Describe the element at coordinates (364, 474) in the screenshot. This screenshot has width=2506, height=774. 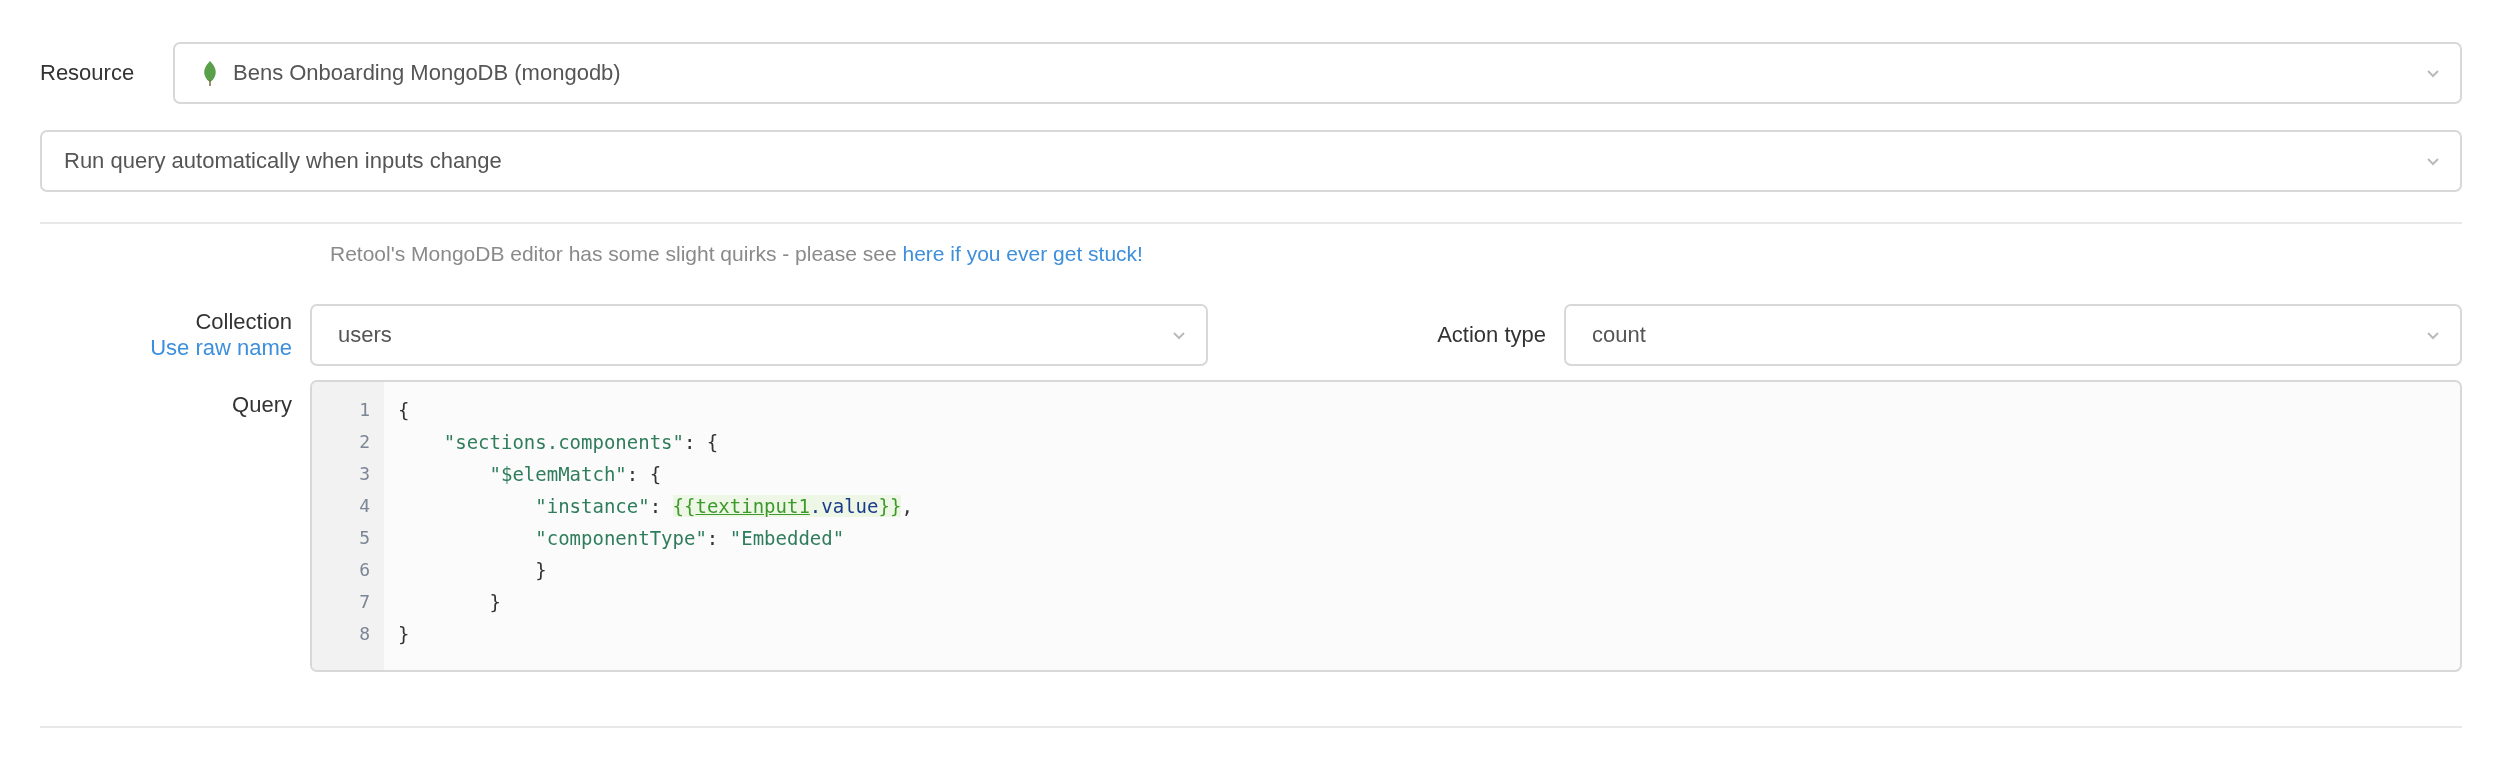
I see `line-number: 3` at that location.